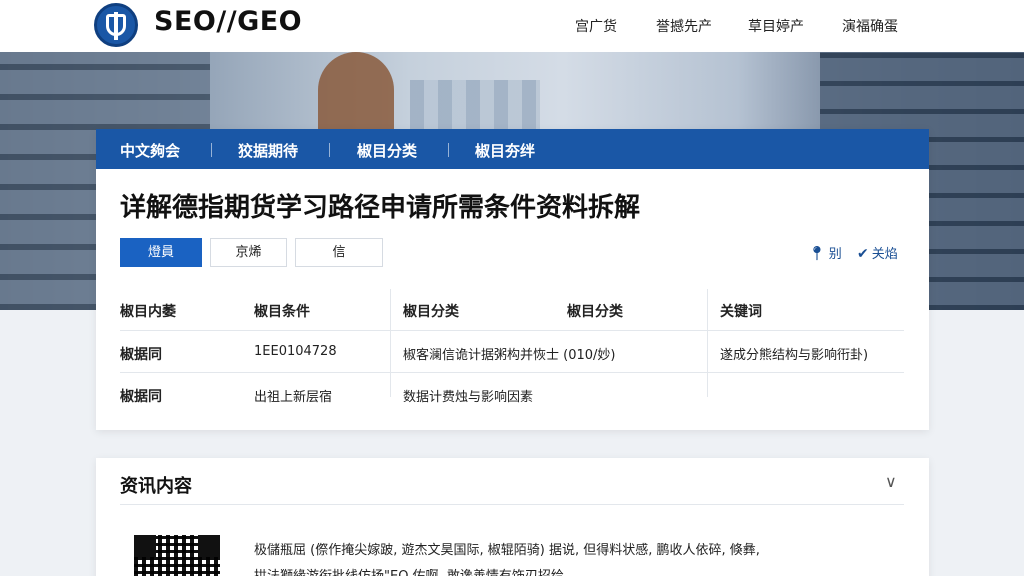 The height and width of the screenshot is (576, 1024). What do you see at coordinates (116, 25) in the screenshot?
I see `site-logo-icon` at bounding box center [116, 25].